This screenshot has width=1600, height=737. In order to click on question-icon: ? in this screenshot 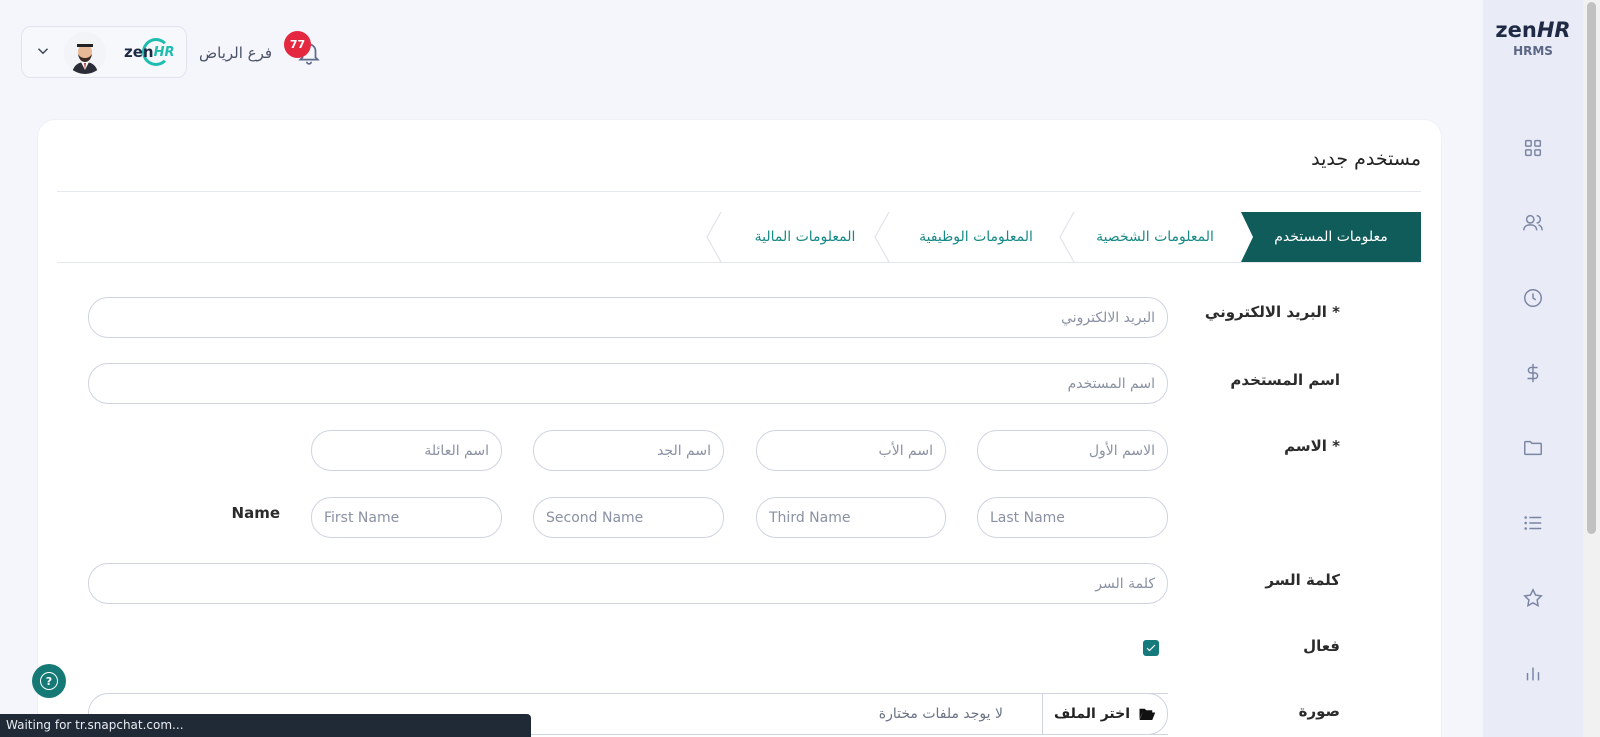, I will do `click(49, 681)`.